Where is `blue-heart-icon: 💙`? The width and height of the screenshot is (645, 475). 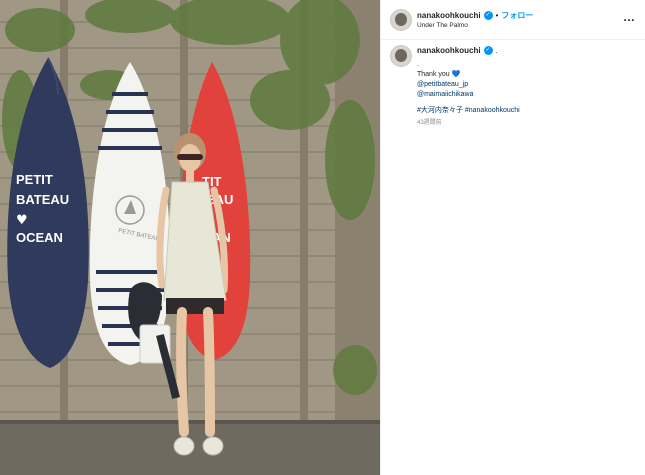
blue-heart-icon: 💙 is located at coordinates (456, 74).